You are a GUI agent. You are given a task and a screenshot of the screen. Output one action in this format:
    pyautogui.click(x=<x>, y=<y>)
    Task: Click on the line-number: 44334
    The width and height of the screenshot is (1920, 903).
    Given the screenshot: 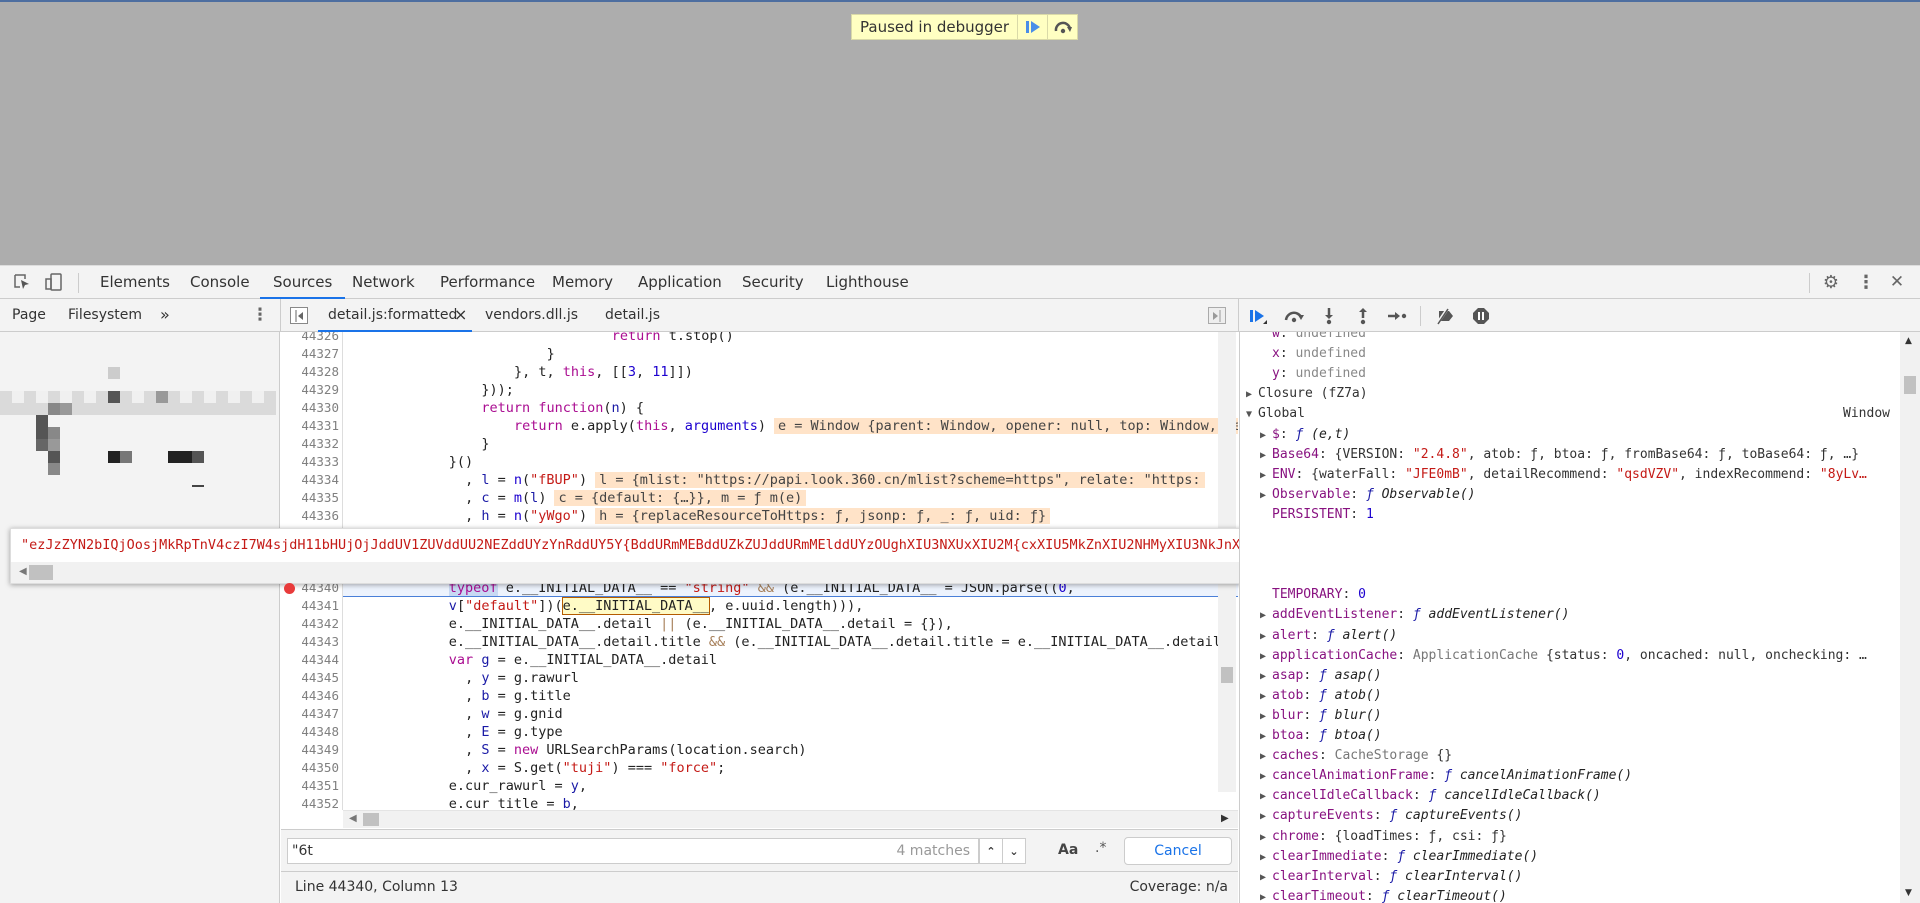 What is the action you would take?
    pyautogui.click(x=310, y=480)
    